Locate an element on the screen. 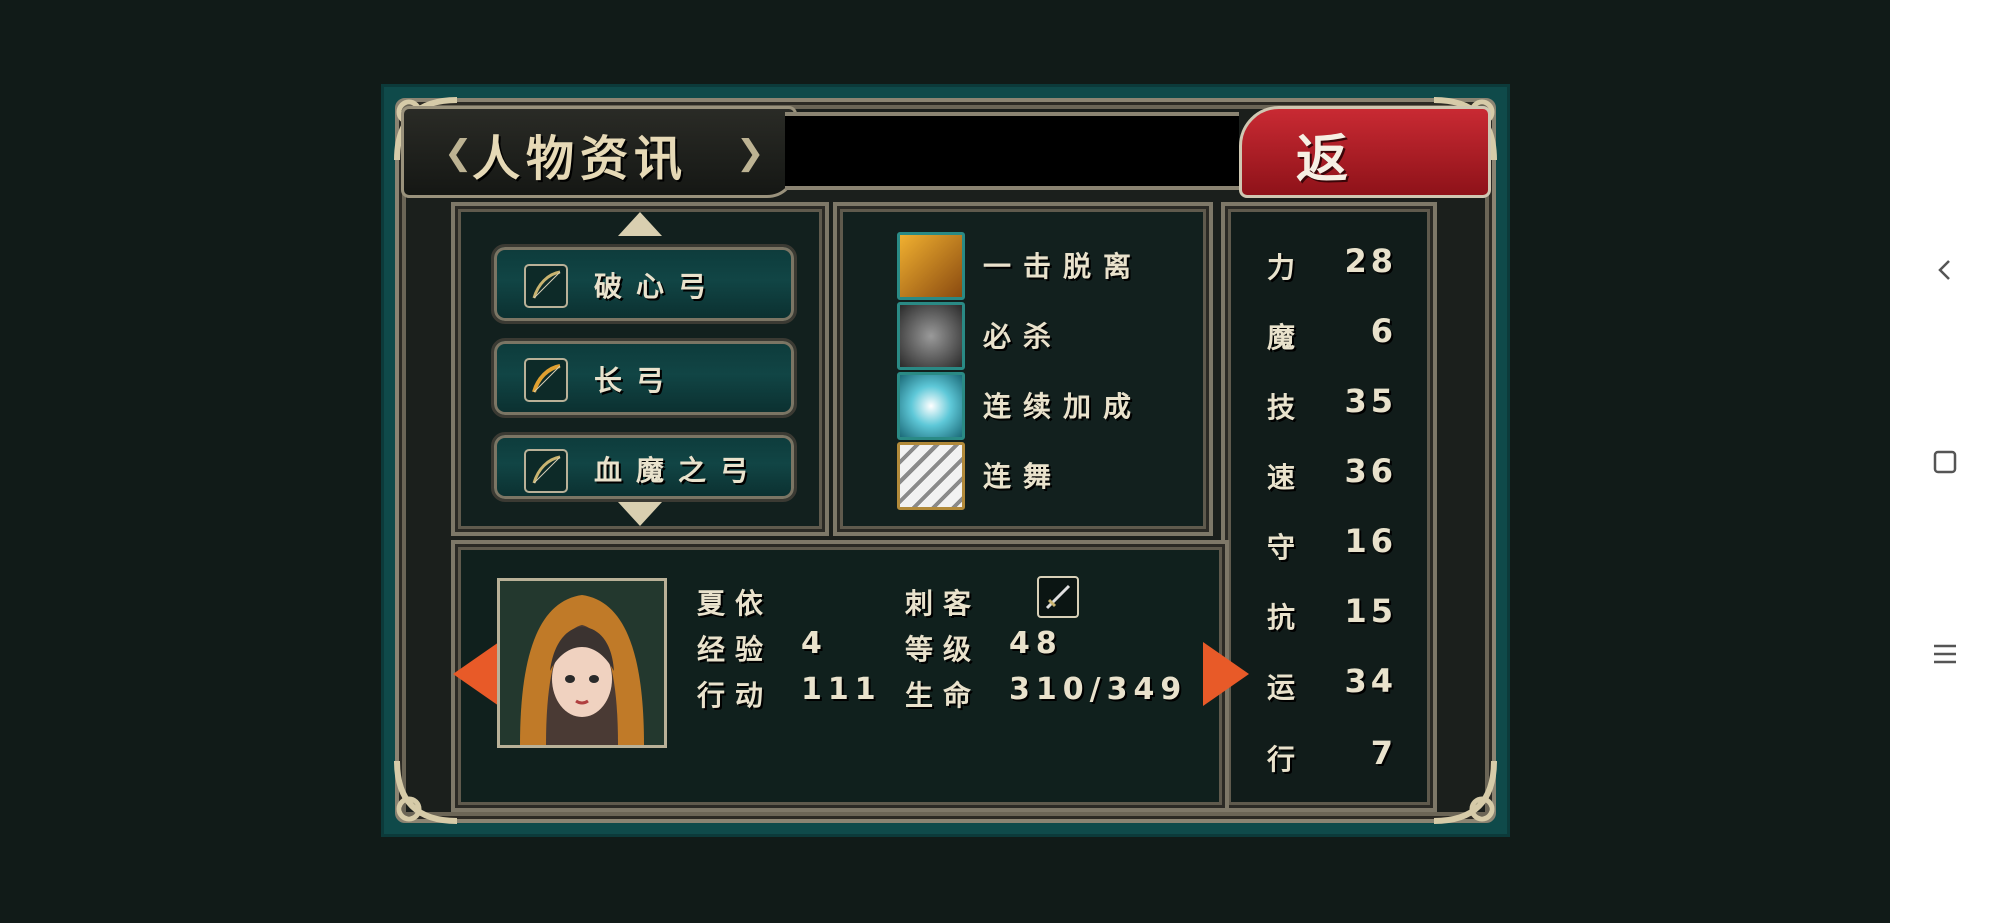 The height and width of the screenshot is (923, 2000). stat-name: 运 is located at coordinates (1281, 687).